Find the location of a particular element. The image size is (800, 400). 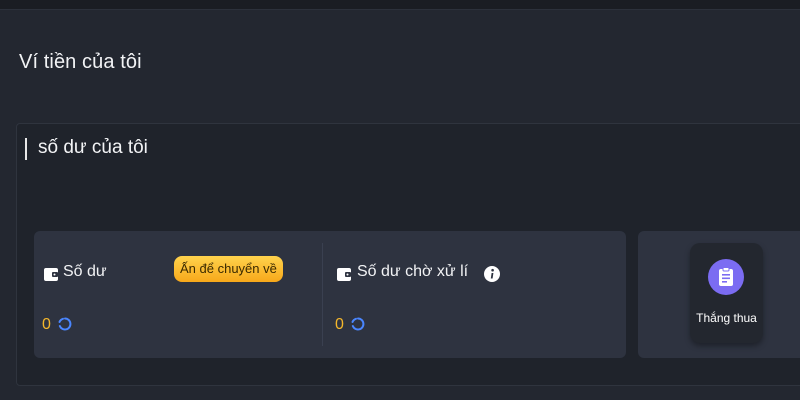

win-loss-shortcut: Thắng thua is located at coordinates (726, 293).